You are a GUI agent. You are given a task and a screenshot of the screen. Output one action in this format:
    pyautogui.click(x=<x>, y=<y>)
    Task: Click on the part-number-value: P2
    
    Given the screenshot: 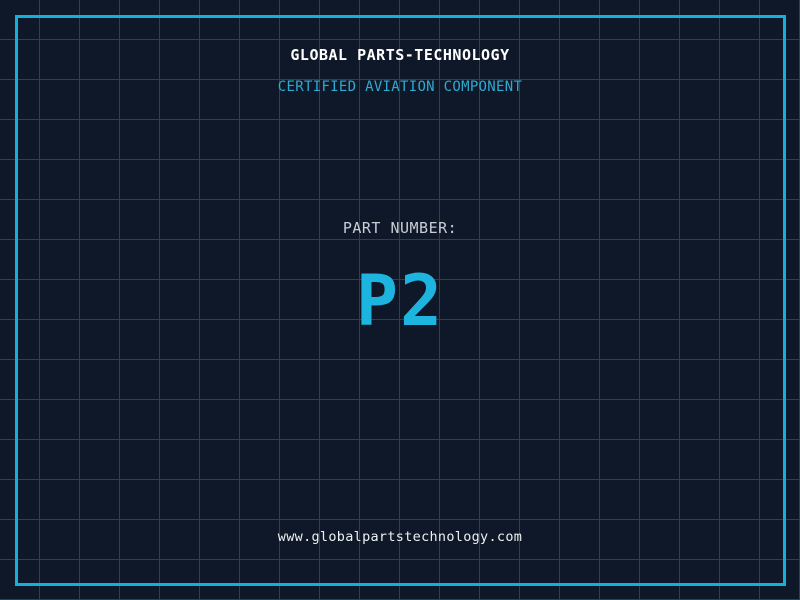 What is the action you would take?
    pyautogui.click(x=400, y=301)
    